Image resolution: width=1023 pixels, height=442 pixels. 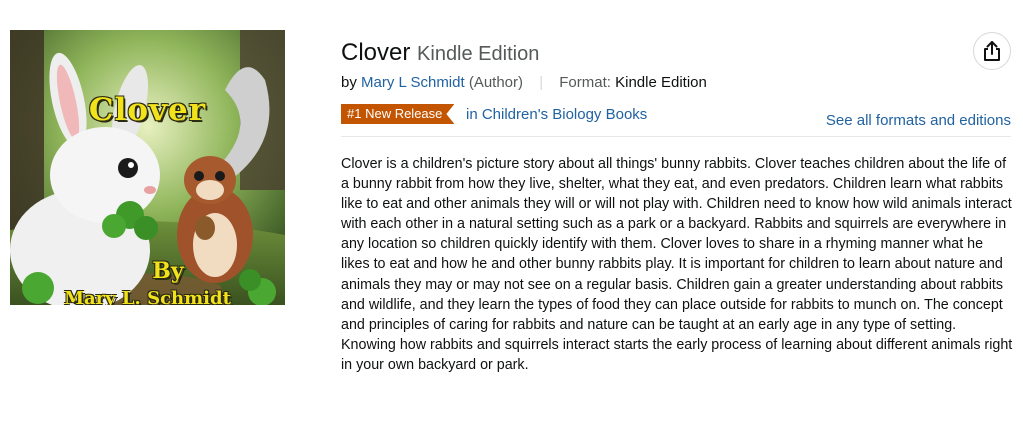 I want to click on category-link: in Children's Biology Books, so click(x=556, y=115).